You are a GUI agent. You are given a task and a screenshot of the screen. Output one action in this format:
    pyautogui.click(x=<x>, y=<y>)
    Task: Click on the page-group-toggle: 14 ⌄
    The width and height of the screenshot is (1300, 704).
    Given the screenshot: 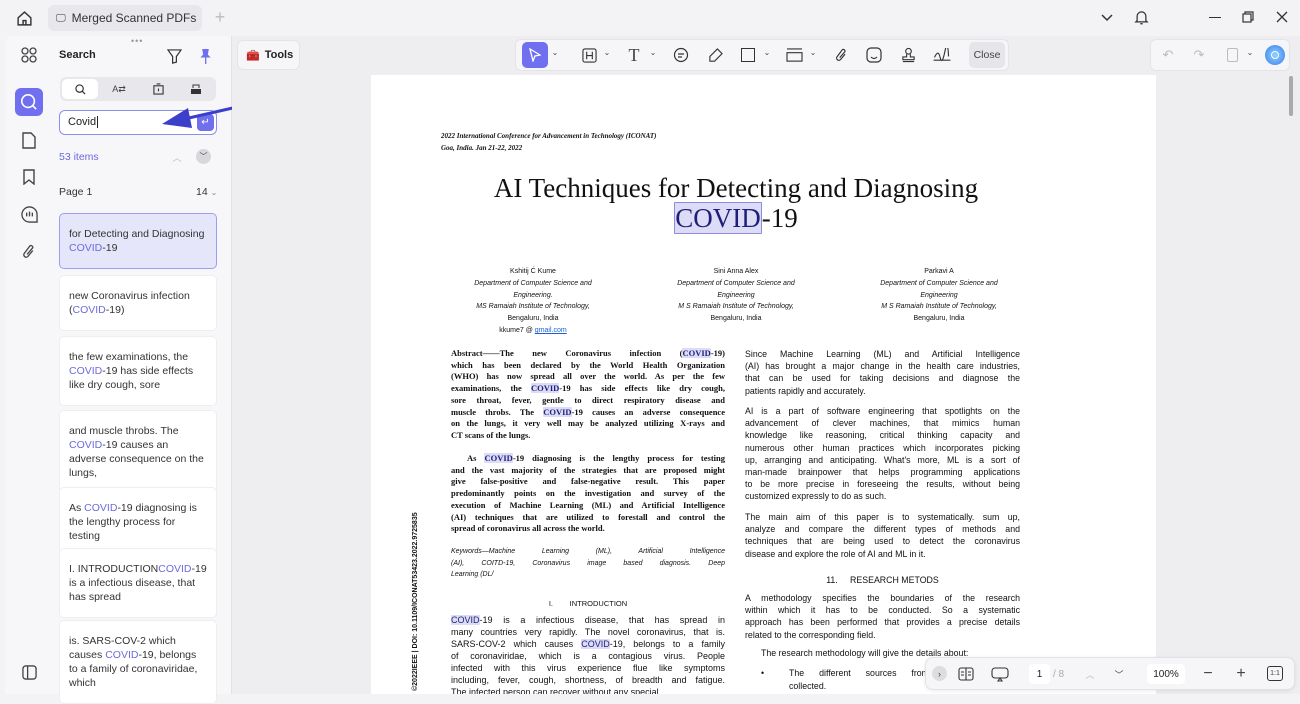 What is the action you would take?
    pyautogui.click(x=206, y=192)
    